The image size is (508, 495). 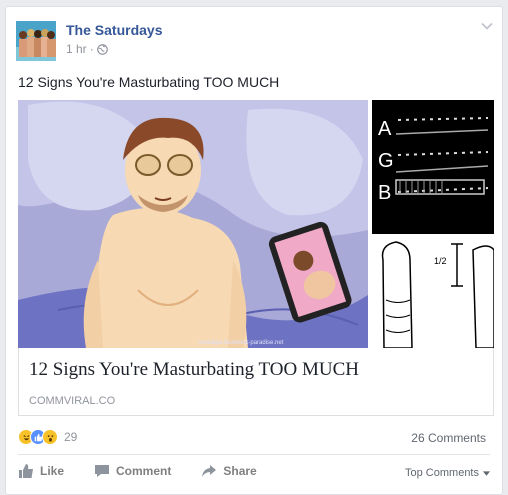 What do you see at coordinates (209, 471) in the screenshot?
I see `share-arrow-icon` at bounding box center [209, 471].